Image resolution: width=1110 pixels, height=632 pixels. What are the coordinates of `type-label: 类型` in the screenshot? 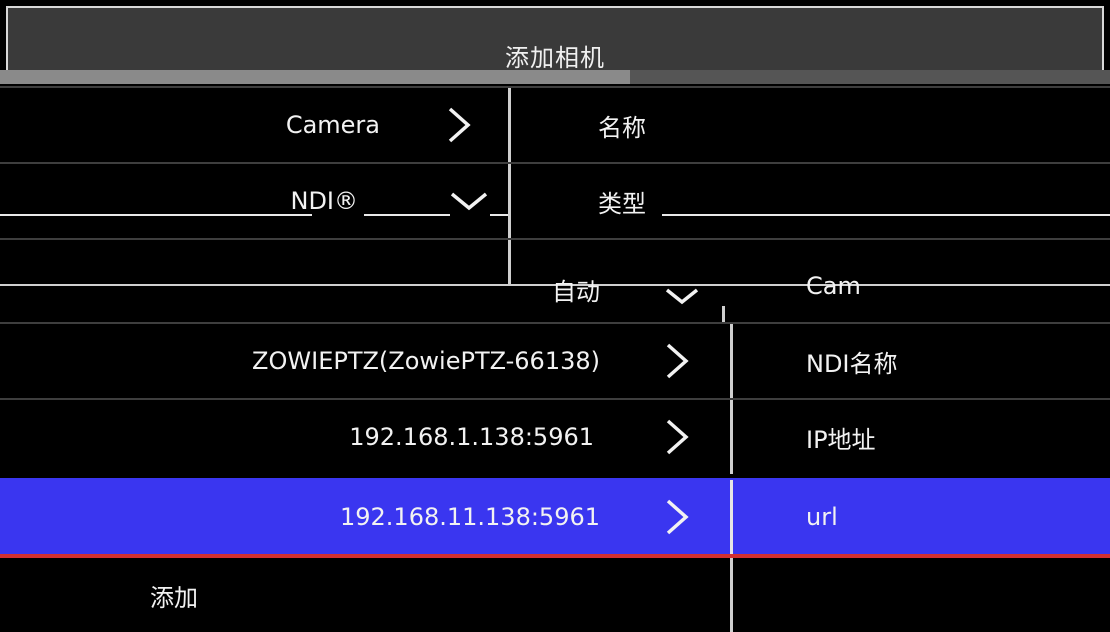 It's located at (622, 203).